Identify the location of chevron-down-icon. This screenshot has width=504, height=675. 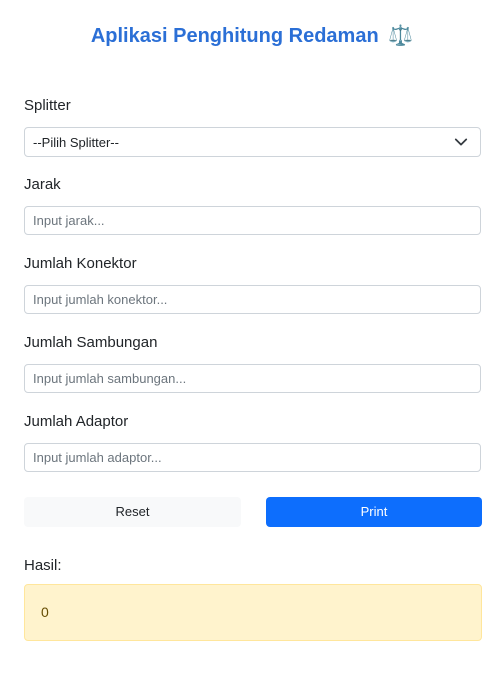
(461, 142).